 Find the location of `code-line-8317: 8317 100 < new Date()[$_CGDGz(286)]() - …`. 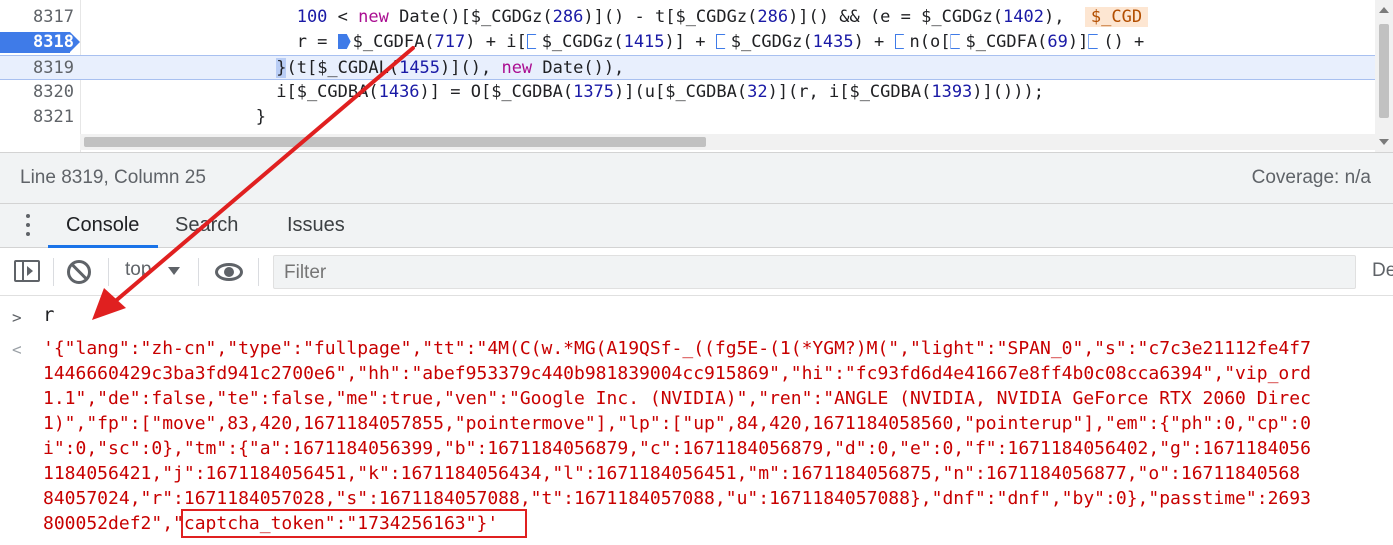

code-line-8317: 8317 100 < new Date()[$_CGDGz(286)]() - … is located at coordinates (687, 17).